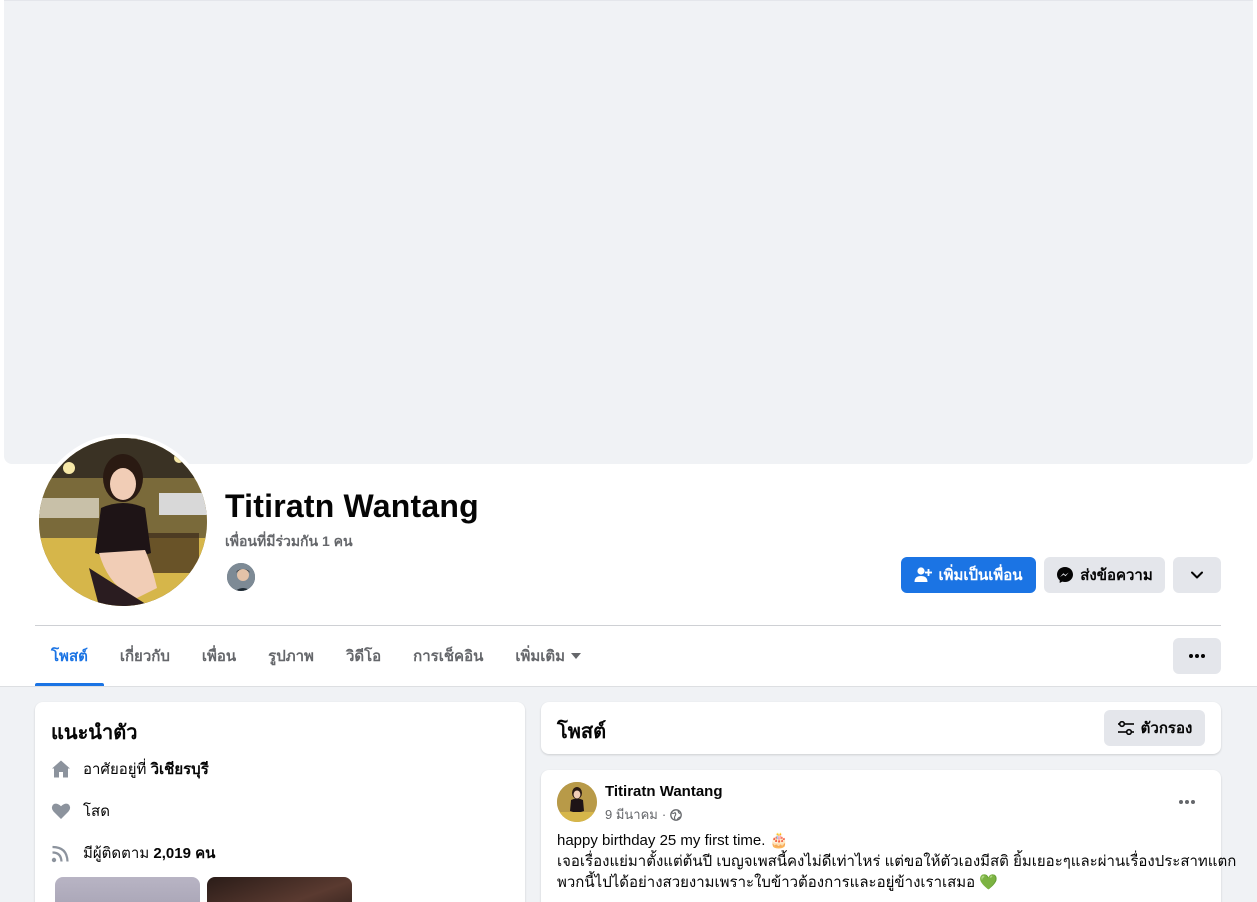  What do you see at coordinates (352, 506) in the screenshot?
I see `profile-name: Titiratn Wantang` at bounding box center [352, 506].